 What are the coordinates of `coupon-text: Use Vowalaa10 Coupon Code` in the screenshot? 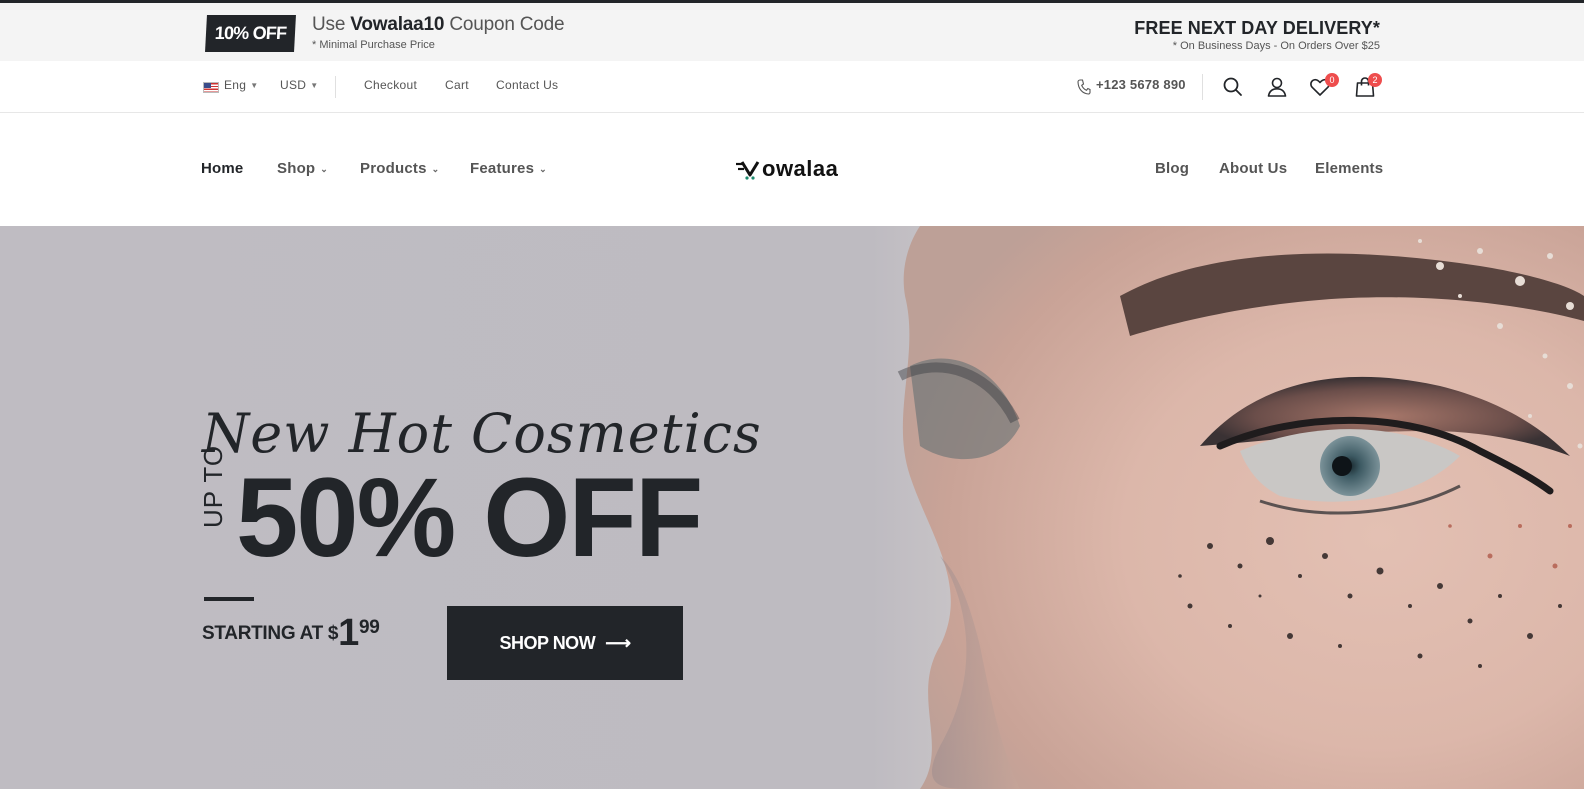 It's located at (438, 25).